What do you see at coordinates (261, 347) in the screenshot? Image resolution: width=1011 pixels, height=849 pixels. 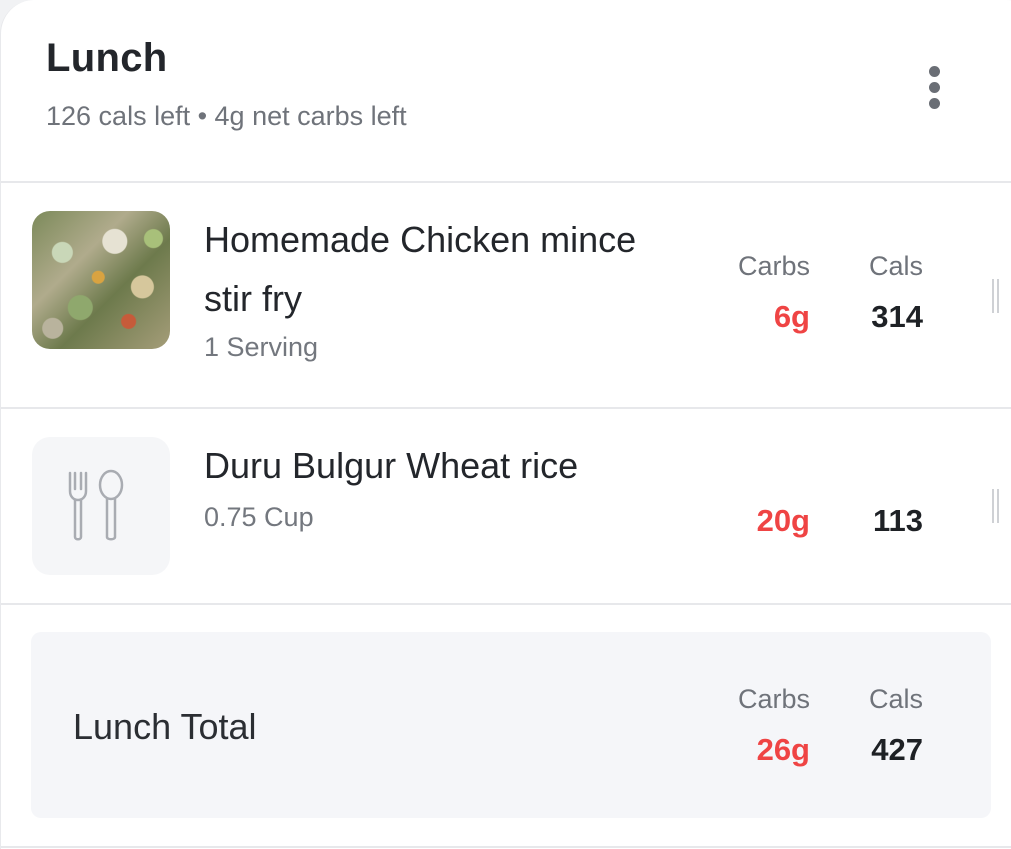 I see `food-serving: 1 Serving` at bounding box center [261, 347].